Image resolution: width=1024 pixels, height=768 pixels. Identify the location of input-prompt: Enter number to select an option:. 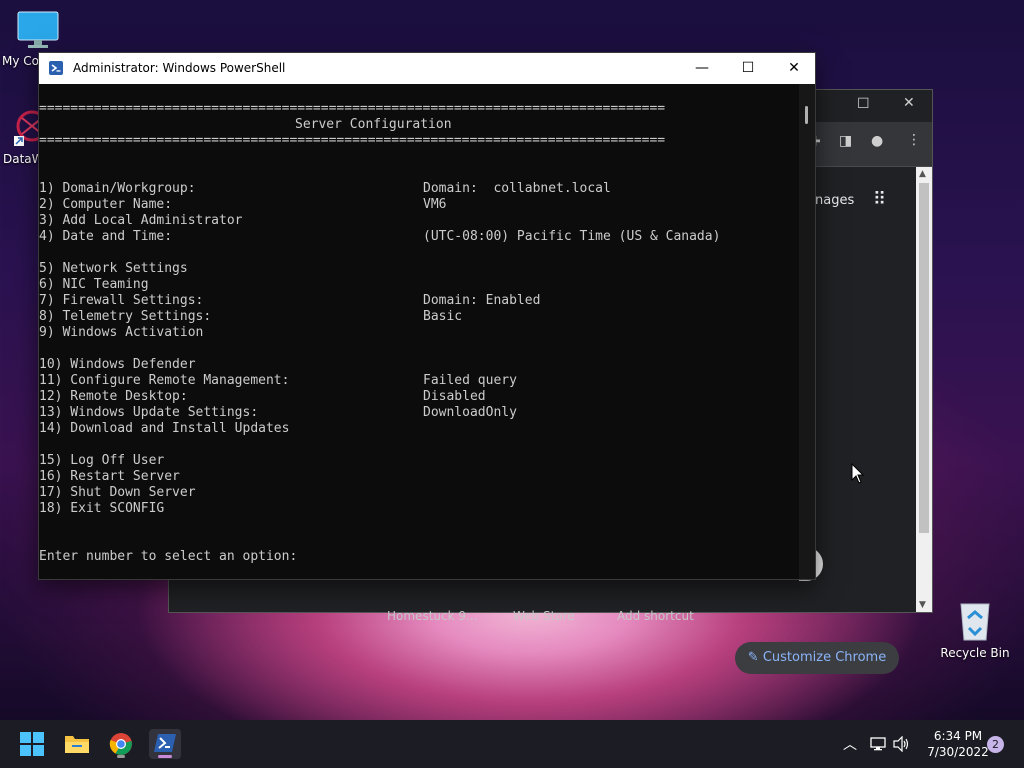
(168, 557).